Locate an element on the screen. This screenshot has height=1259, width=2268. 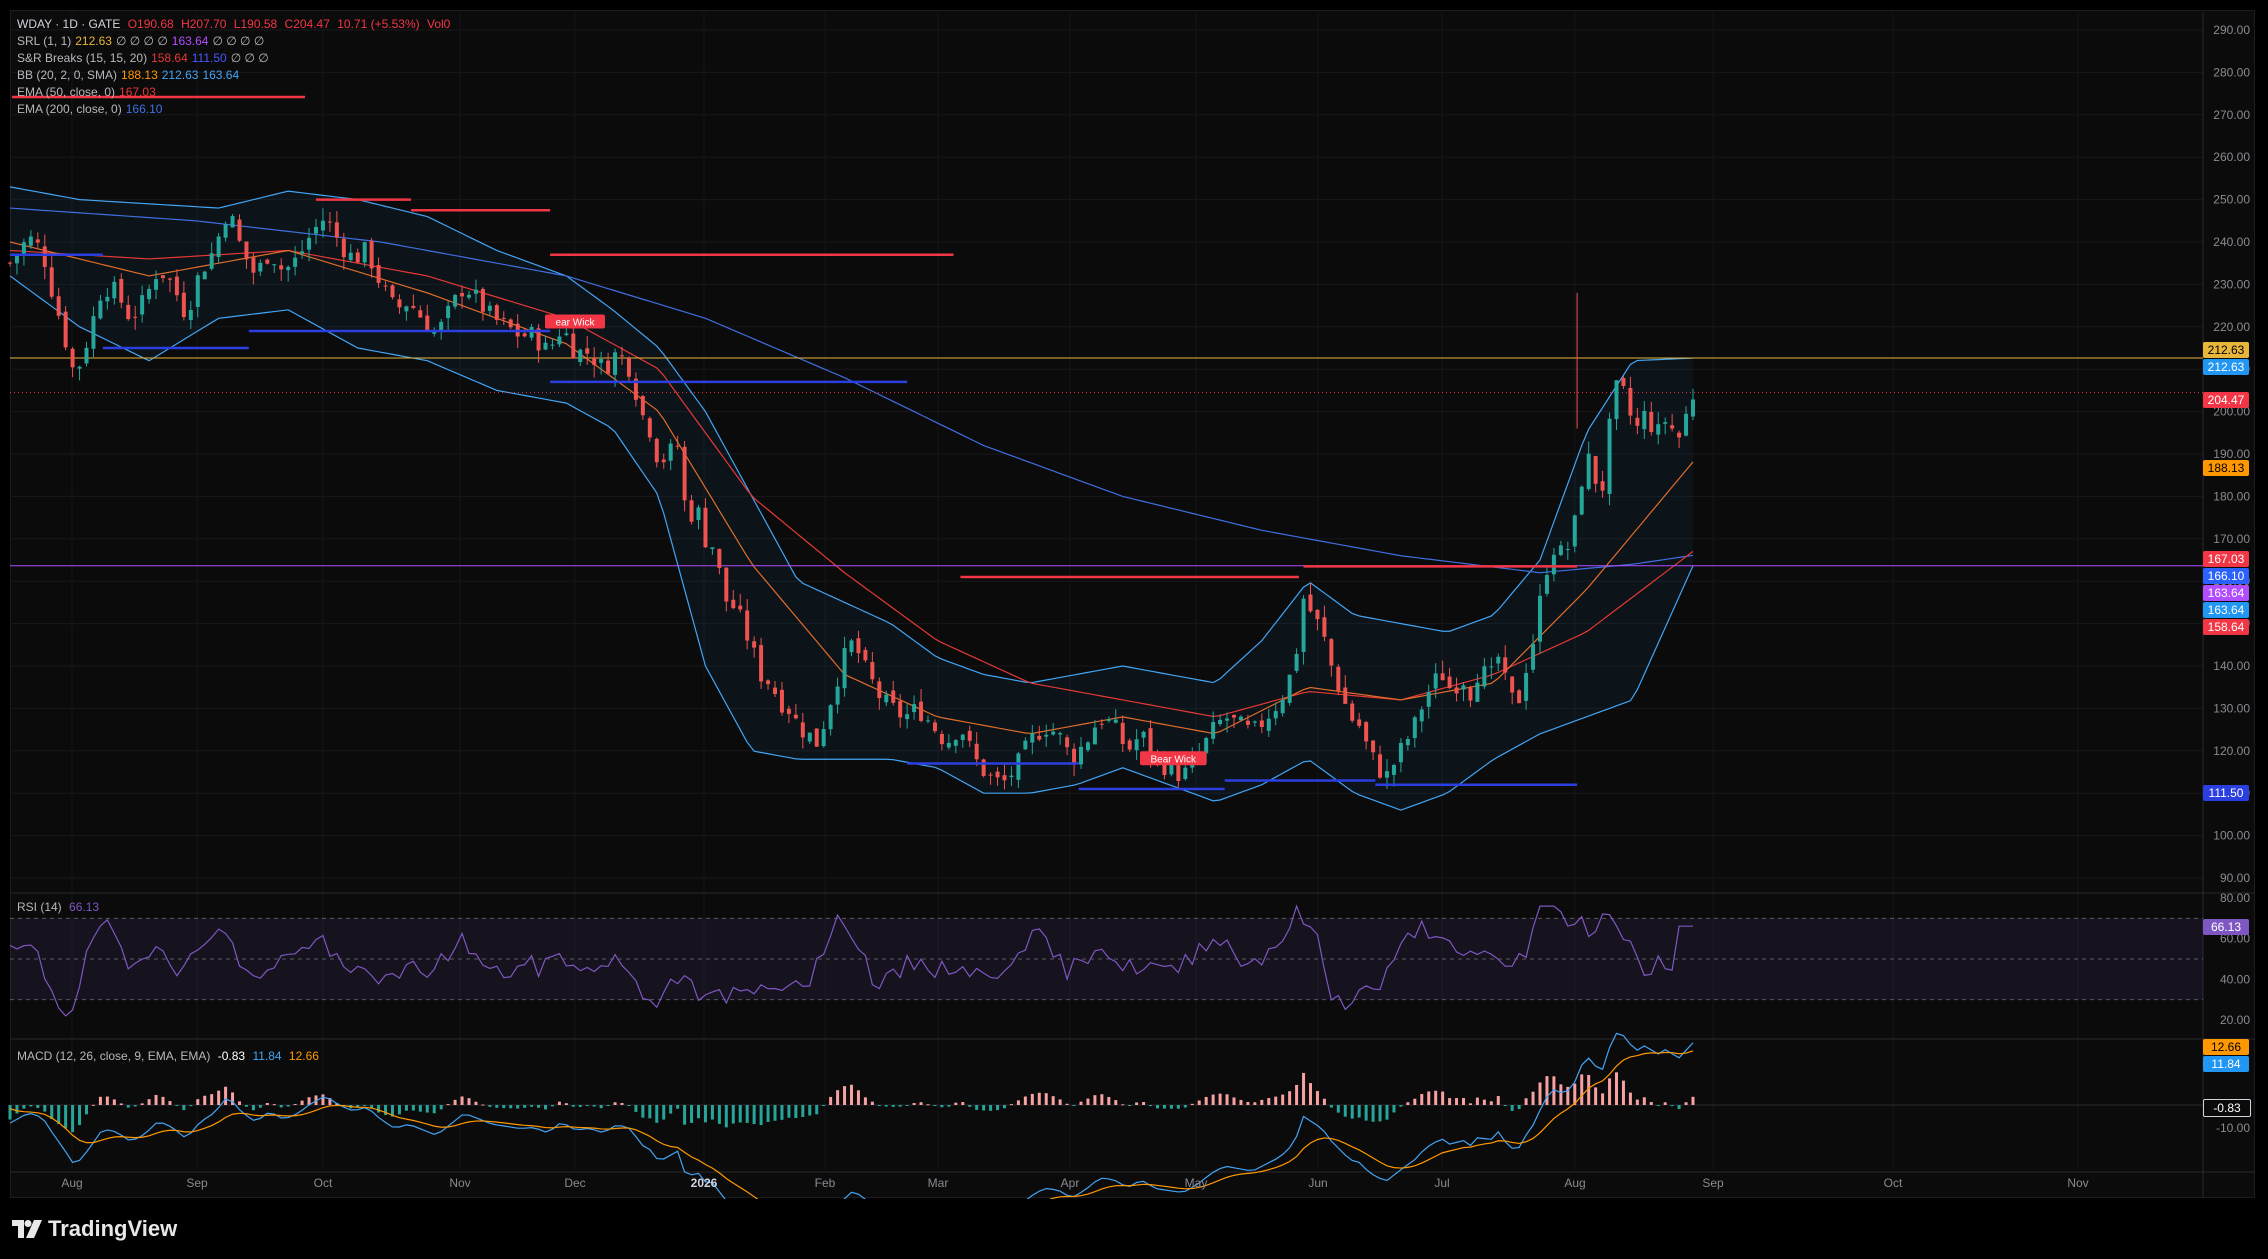
indicator-value: 212.63 is located at coordinates (93, 41).